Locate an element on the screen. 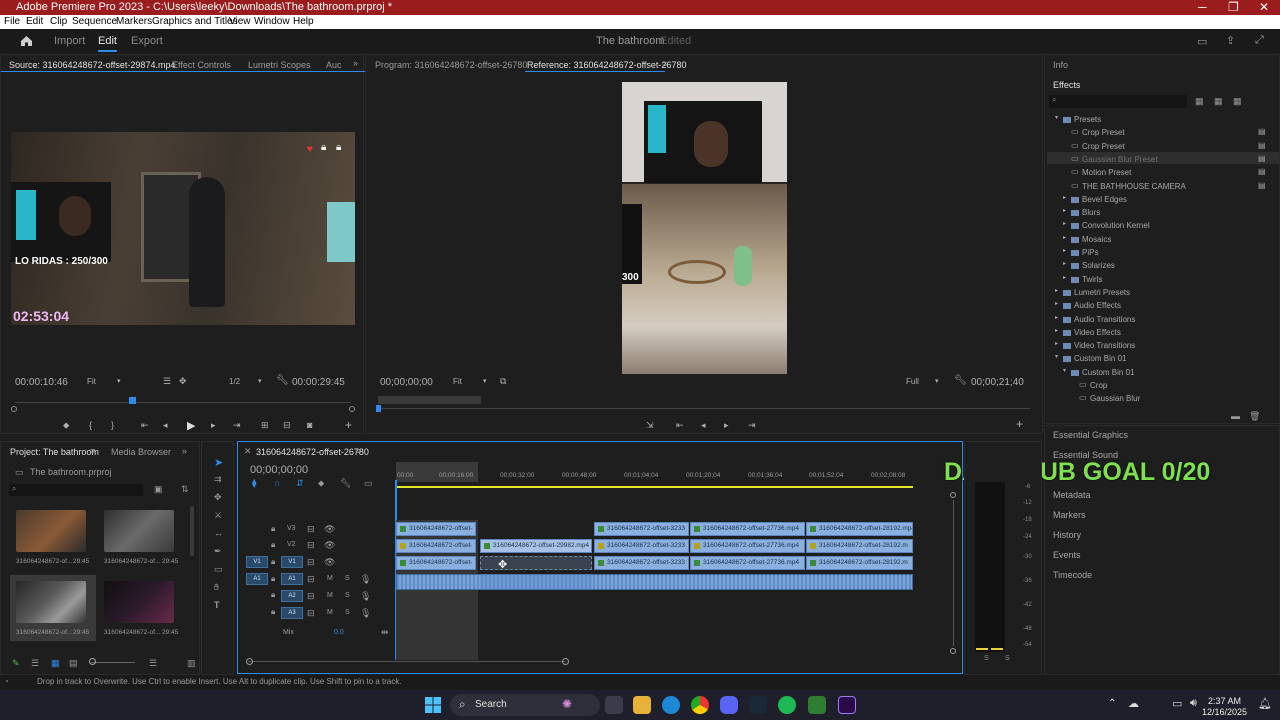  snap-icon: ⧫ is located at coordinates (254, 483).